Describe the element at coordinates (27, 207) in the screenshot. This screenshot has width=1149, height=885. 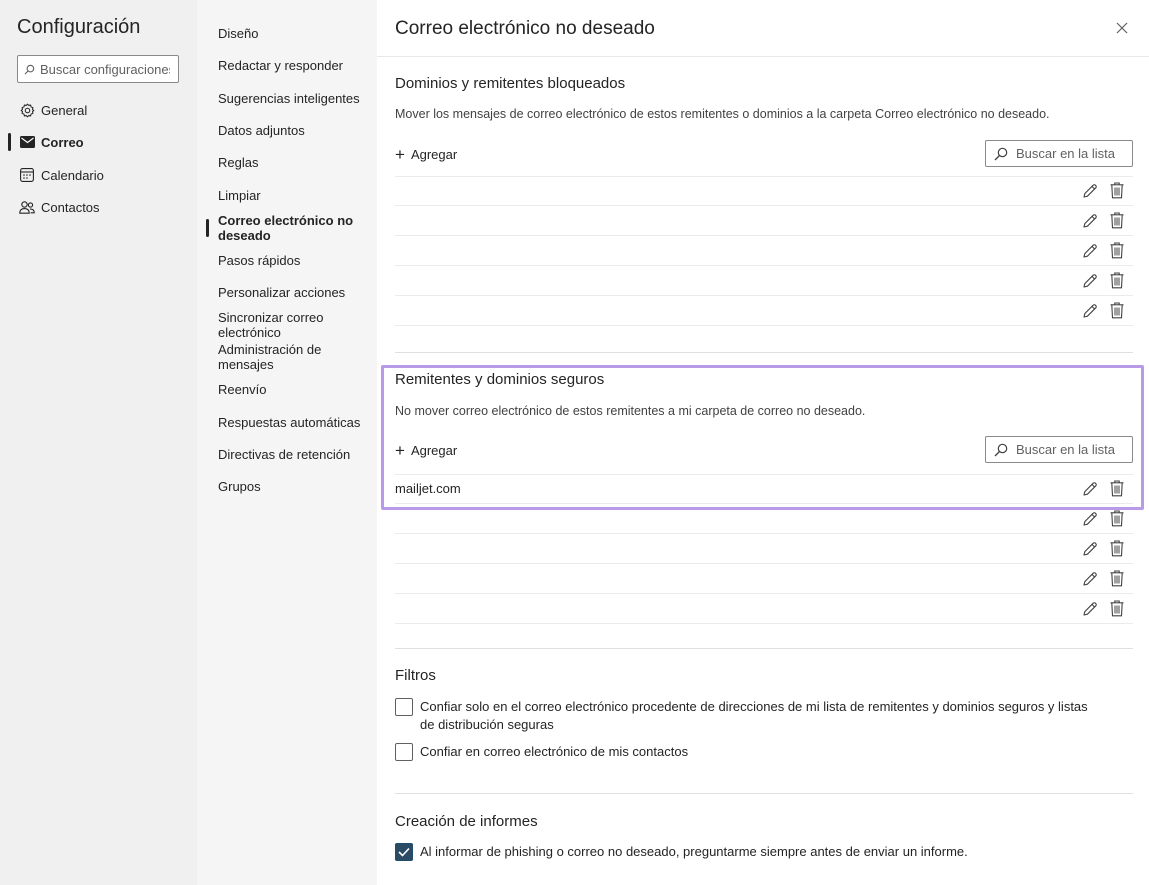
I see `people-icon` at that location.